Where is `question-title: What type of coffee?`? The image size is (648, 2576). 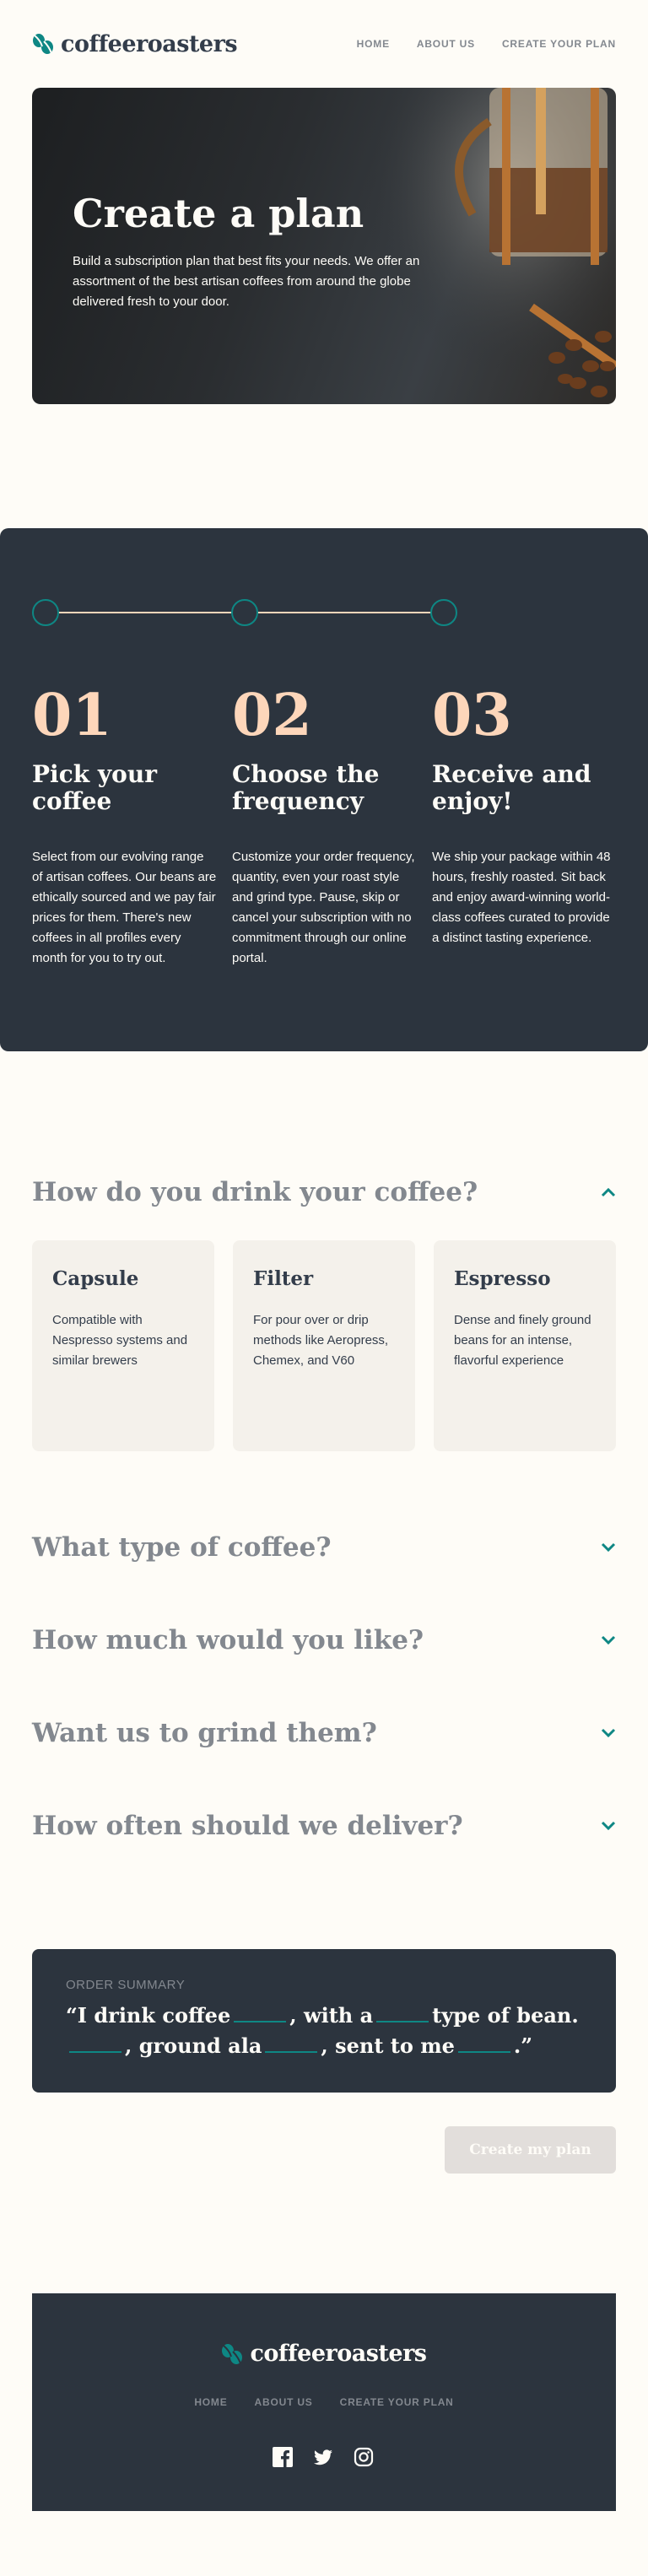 question-title: What type of coffee? is located at coordinates (182, 1547).